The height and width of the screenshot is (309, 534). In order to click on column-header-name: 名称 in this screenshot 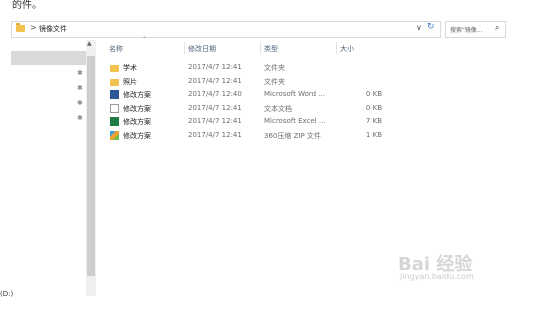, I will do `click(116, 49)`.